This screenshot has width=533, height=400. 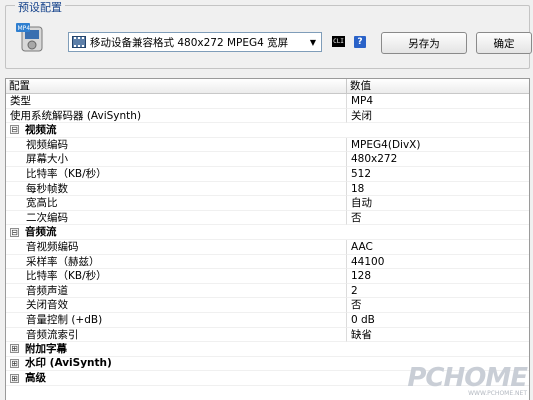 What do you see at coordinates (176, 305) in the screenshot?
I see `row-label: 关闭音效` at bounding box center [176, 305].